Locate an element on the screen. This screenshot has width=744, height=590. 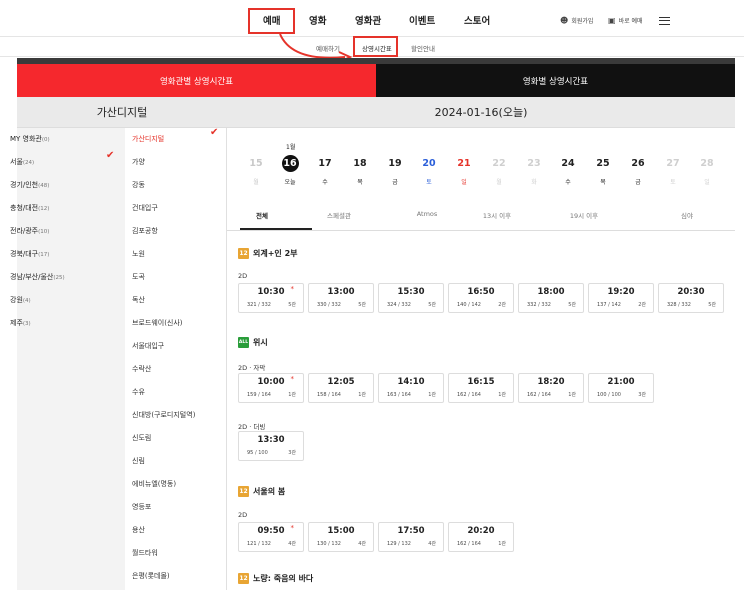
showtime-slot: 14:10 163 / 164 1관 is located at coordinates (411, 388).